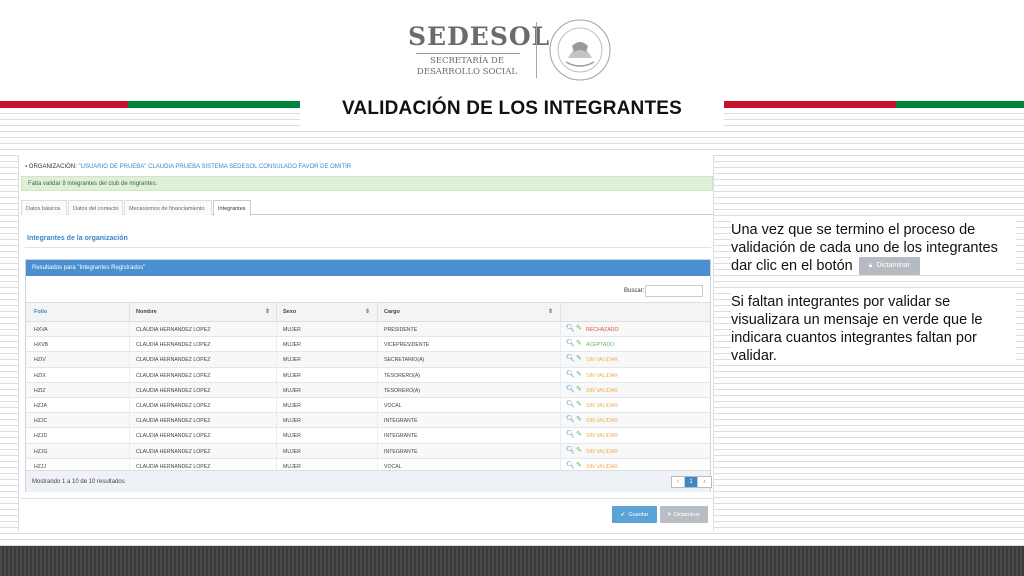  Describe the element at coordinates (146, 312) in the screenshot. I see `col-nombre: Nombre` at that location.